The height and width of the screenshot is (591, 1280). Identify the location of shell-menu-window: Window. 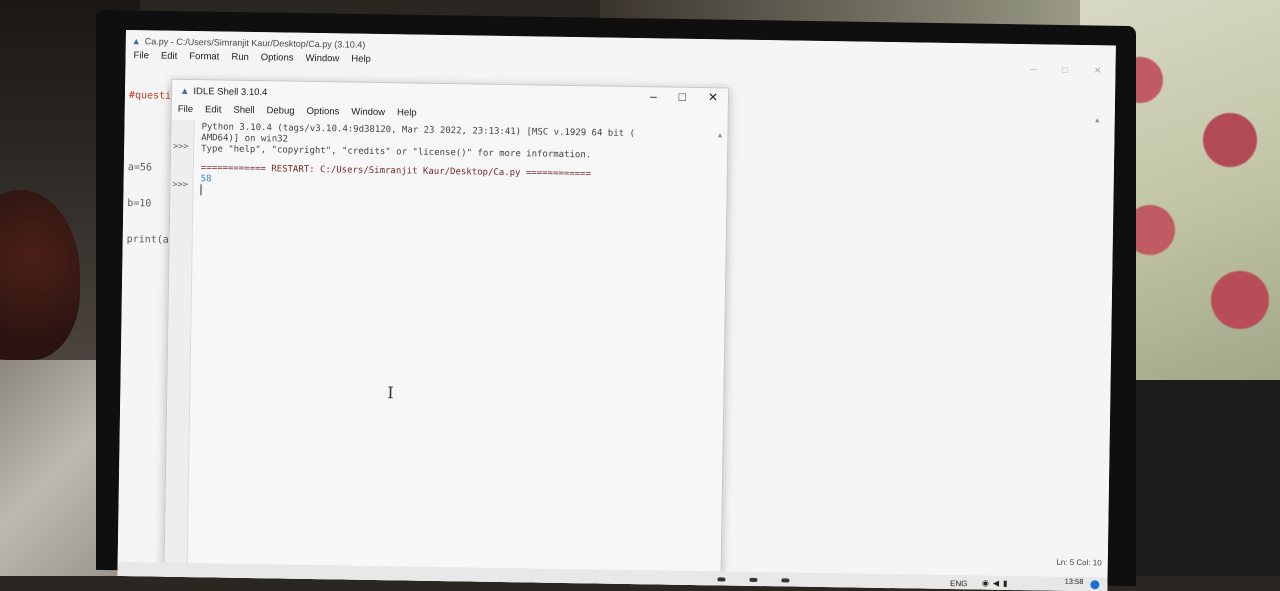
(368, 113).